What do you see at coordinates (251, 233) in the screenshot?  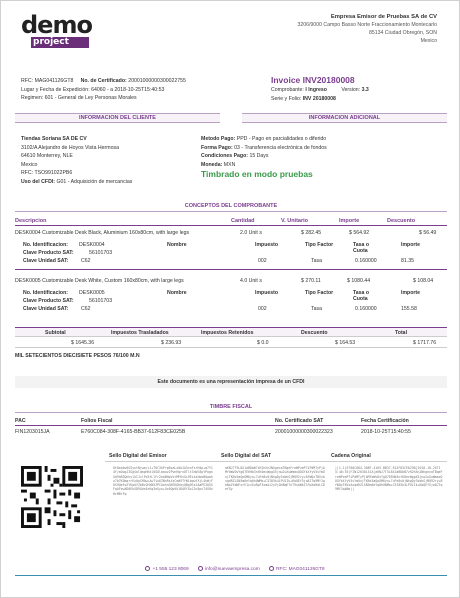 I see `item-cantidad: 2.0 Unit s` at bounding box center [251, 233].